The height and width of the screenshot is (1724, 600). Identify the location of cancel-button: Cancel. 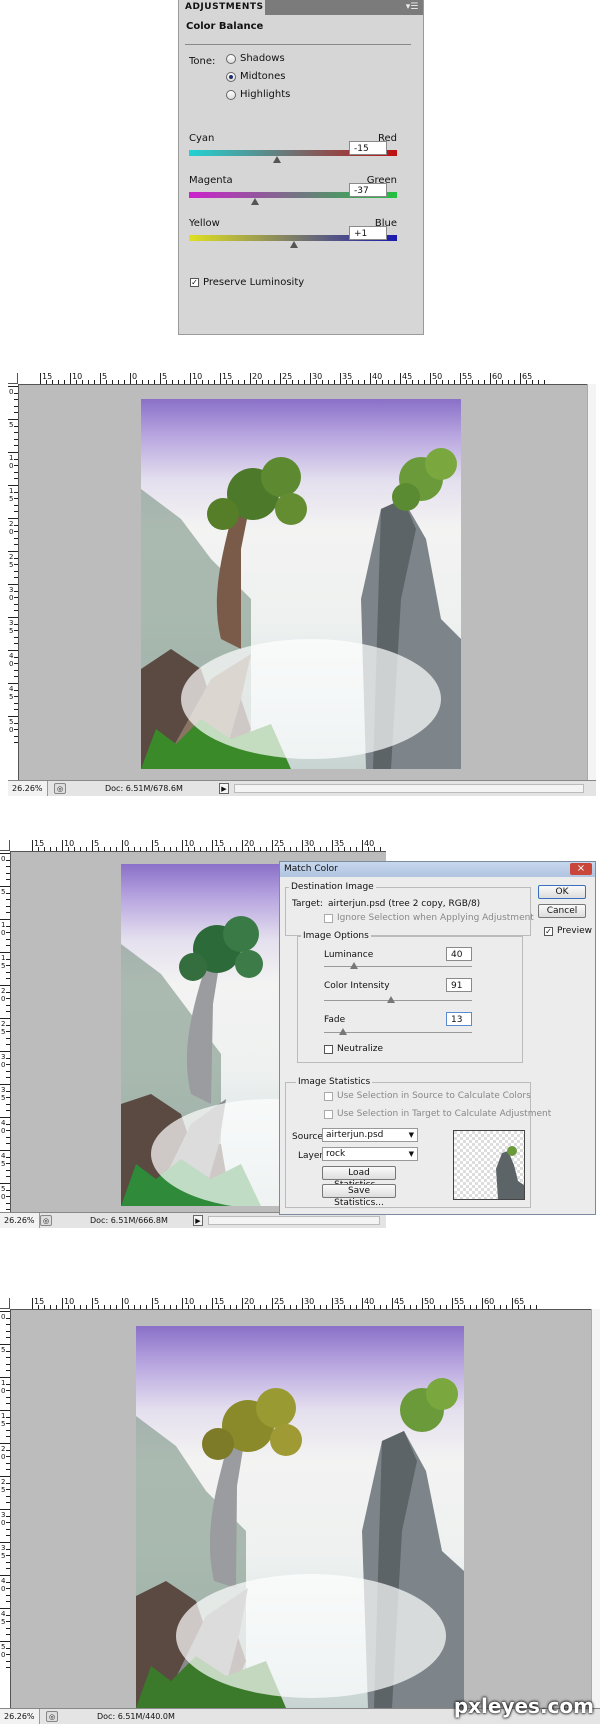
(562, 911).